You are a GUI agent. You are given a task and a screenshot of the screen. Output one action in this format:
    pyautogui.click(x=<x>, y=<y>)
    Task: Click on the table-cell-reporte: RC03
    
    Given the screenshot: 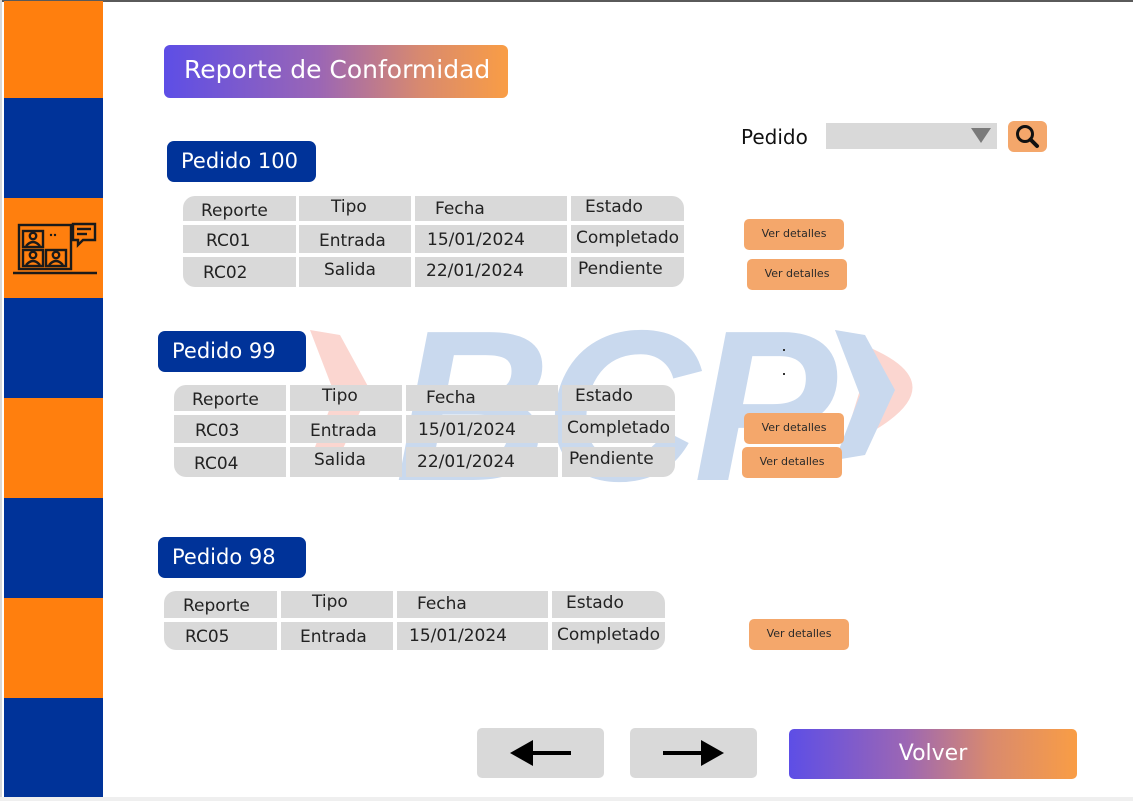 What is the action you would take?
    pyautogui.click(x=230, y=429)
    